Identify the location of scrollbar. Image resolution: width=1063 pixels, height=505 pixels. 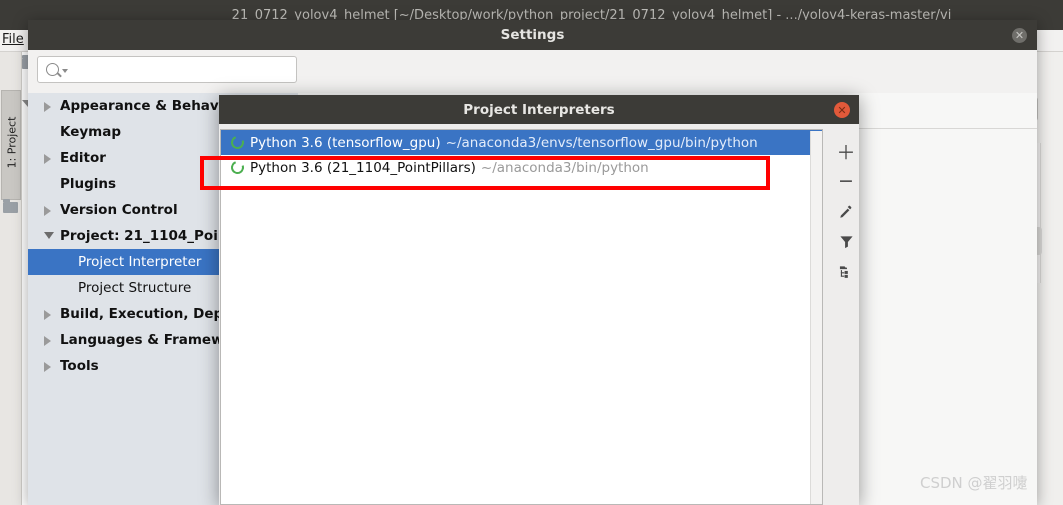
(816, 317).